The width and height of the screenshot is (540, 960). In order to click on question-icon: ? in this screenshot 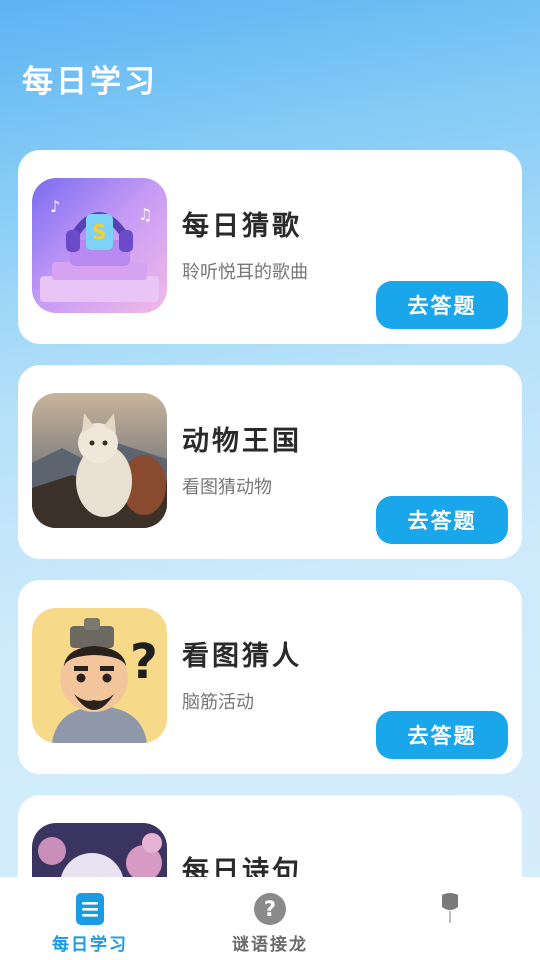, I will do `click(270, 909)`.